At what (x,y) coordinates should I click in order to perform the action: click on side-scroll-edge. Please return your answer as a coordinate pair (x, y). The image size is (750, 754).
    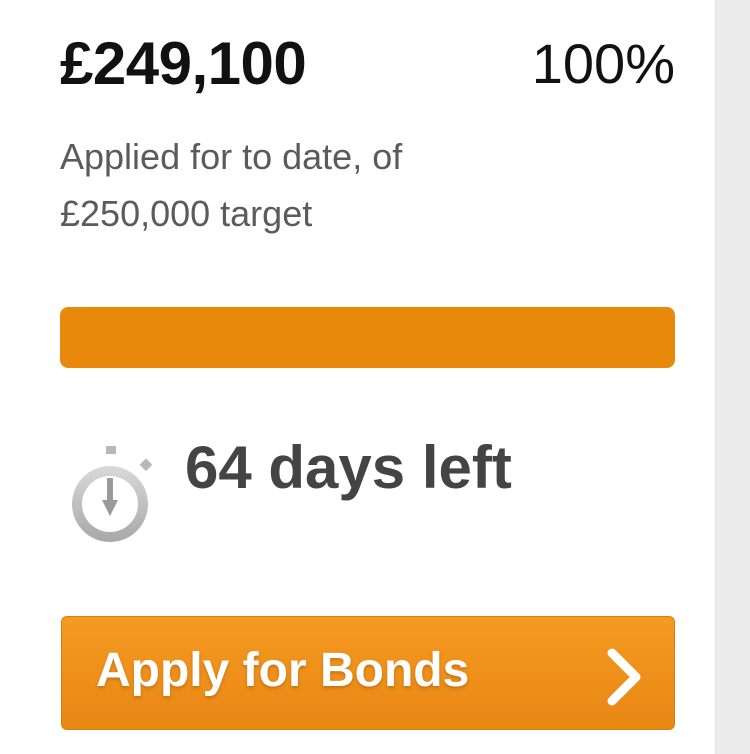
    Looking at the image, I should click on (732, 377).